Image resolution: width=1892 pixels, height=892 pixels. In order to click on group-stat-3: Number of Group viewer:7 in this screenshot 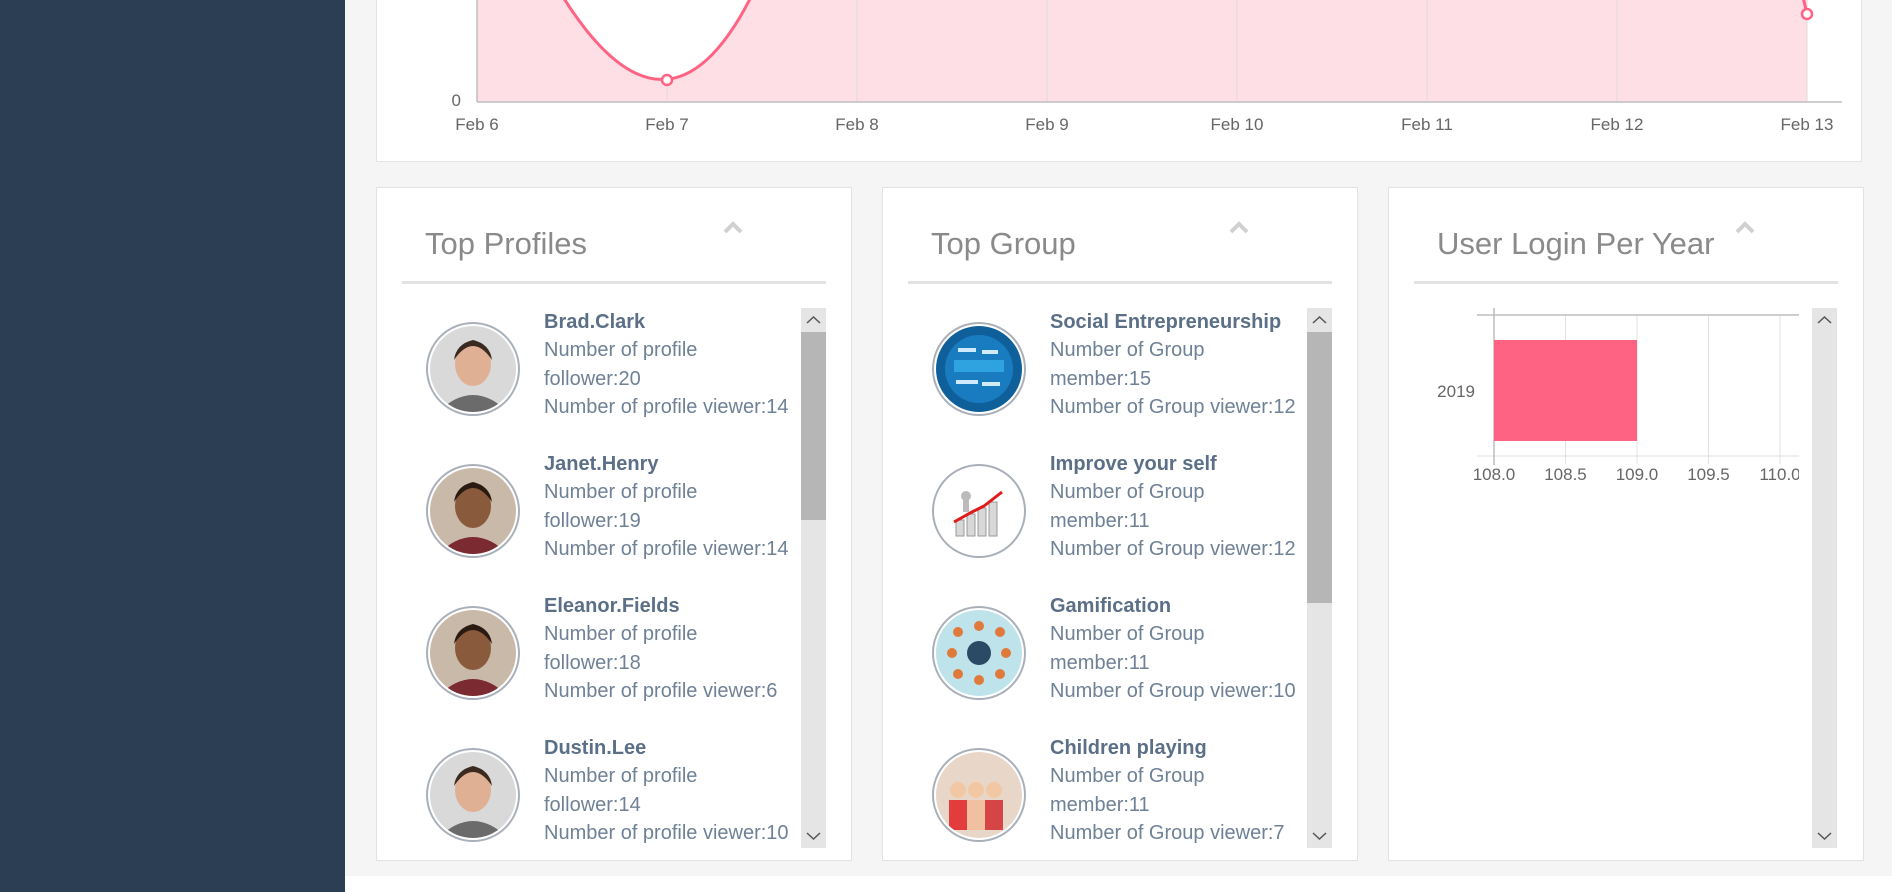, I will do `click(1167, 833)`.